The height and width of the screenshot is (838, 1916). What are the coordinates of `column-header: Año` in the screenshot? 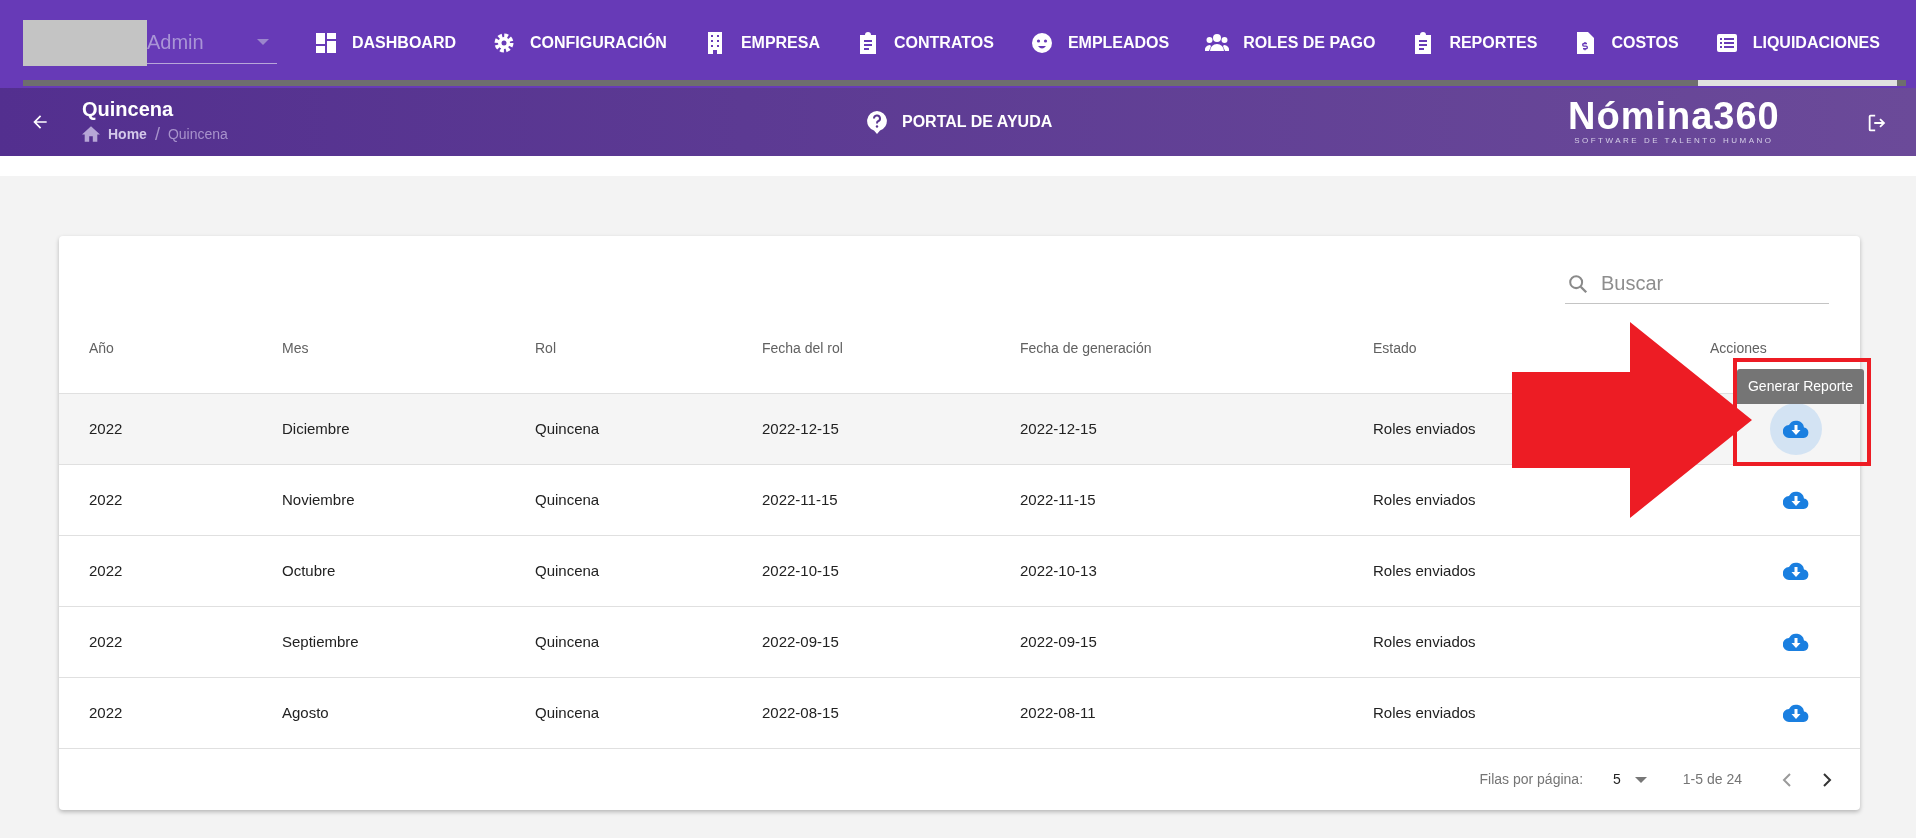 It's located at (101, 348).